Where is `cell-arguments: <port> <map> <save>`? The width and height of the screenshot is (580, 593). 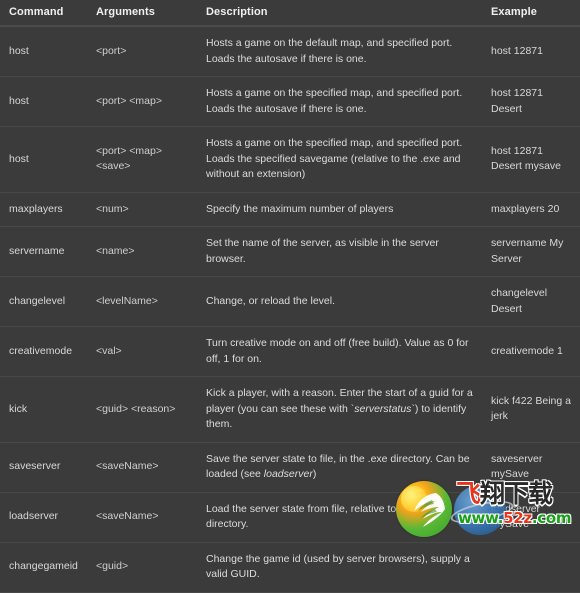
cell-arguments: <port> <map> <save> is located at coordinates (143, 159).